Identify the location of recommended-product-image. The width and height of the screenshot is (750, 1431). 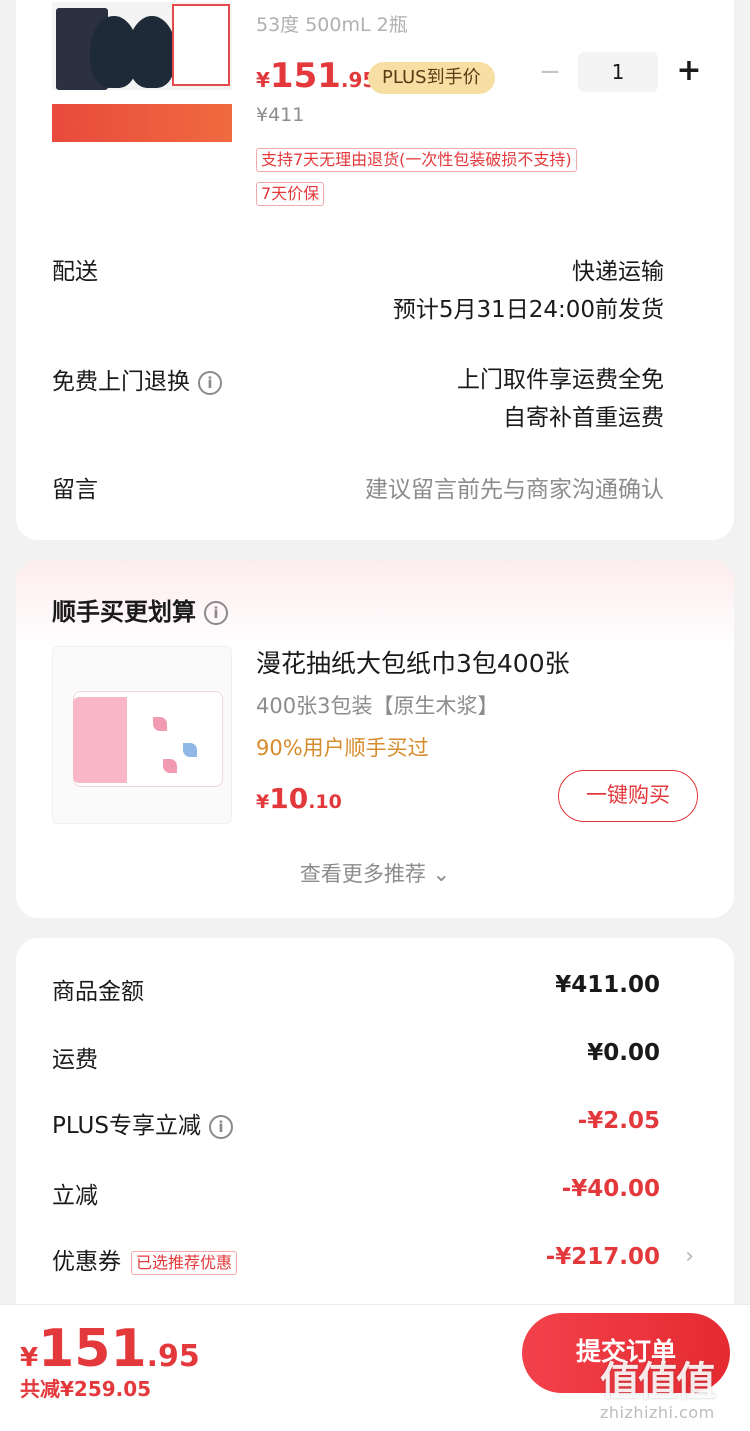
(142, 735).